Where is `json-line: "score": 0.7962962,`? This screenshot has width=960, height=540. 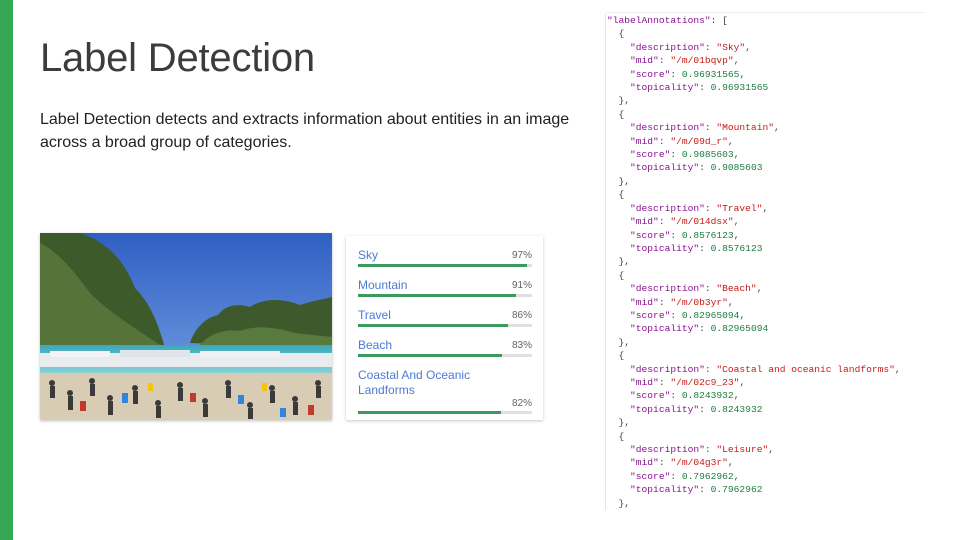
json-line: "score": 0.7962962, is located at coordinates (754, 476).